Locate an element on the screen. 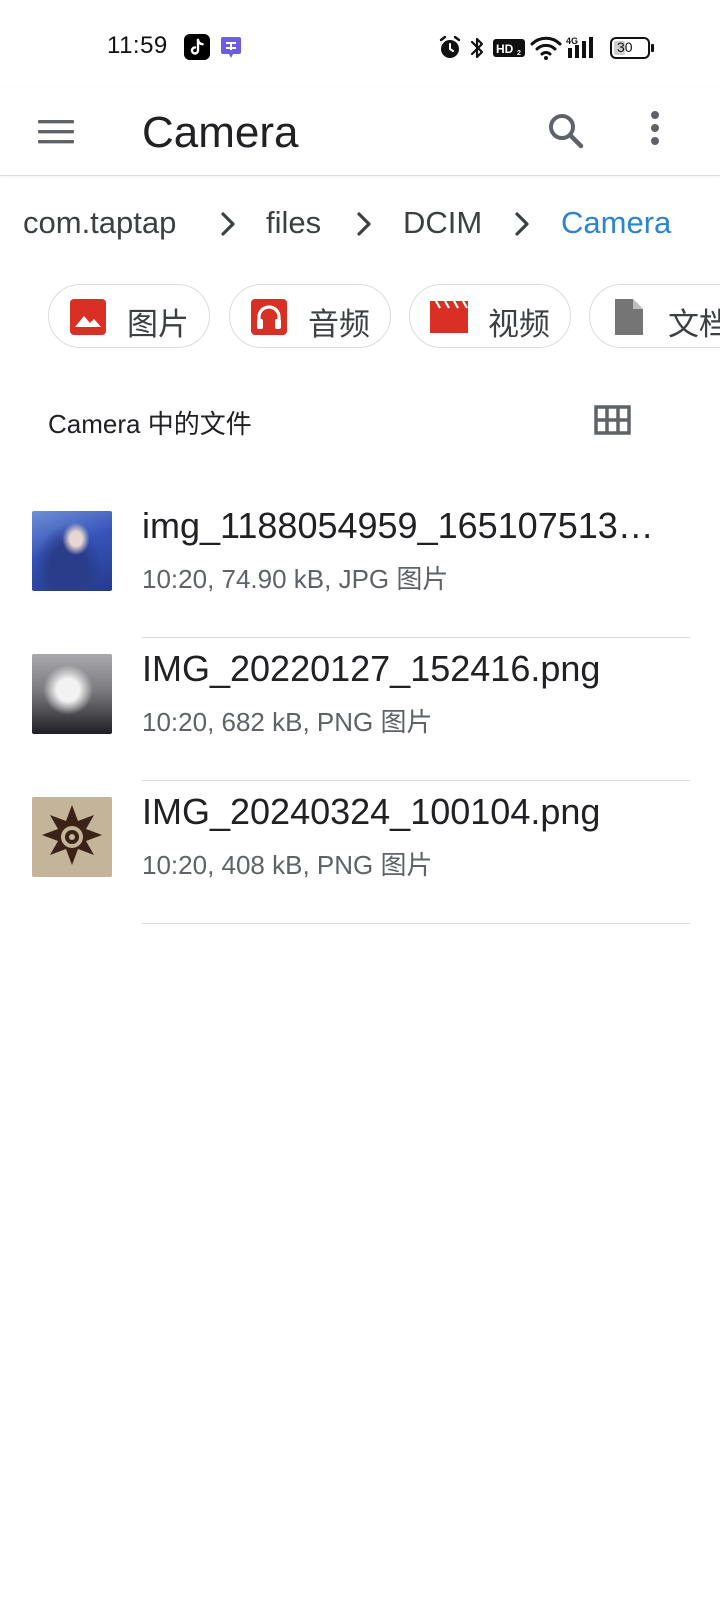 The width and height of the screenshot is (720, 1600). tiktok-icon is located at coordinates (197, 47).